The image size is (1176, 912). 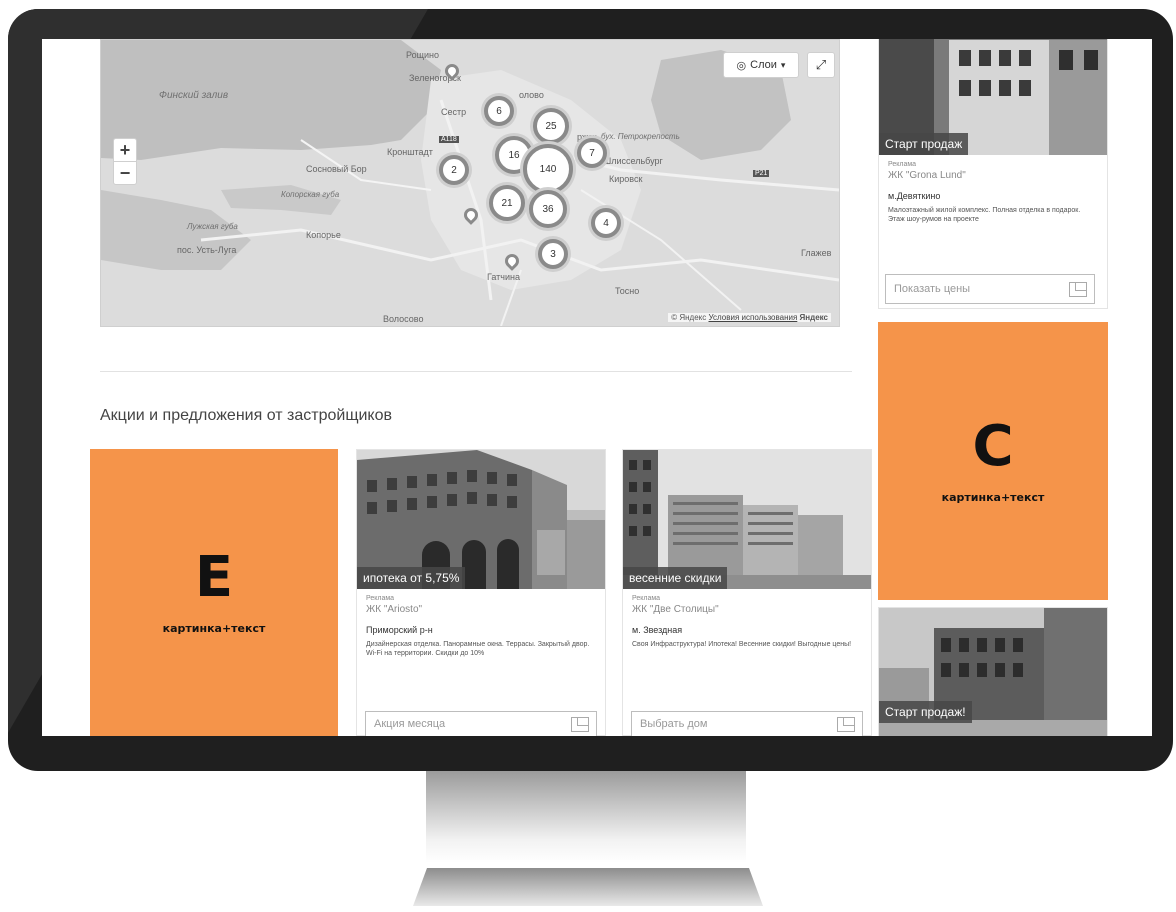 I want to click on zoom-in-button: +, so click(x=125, y=150).